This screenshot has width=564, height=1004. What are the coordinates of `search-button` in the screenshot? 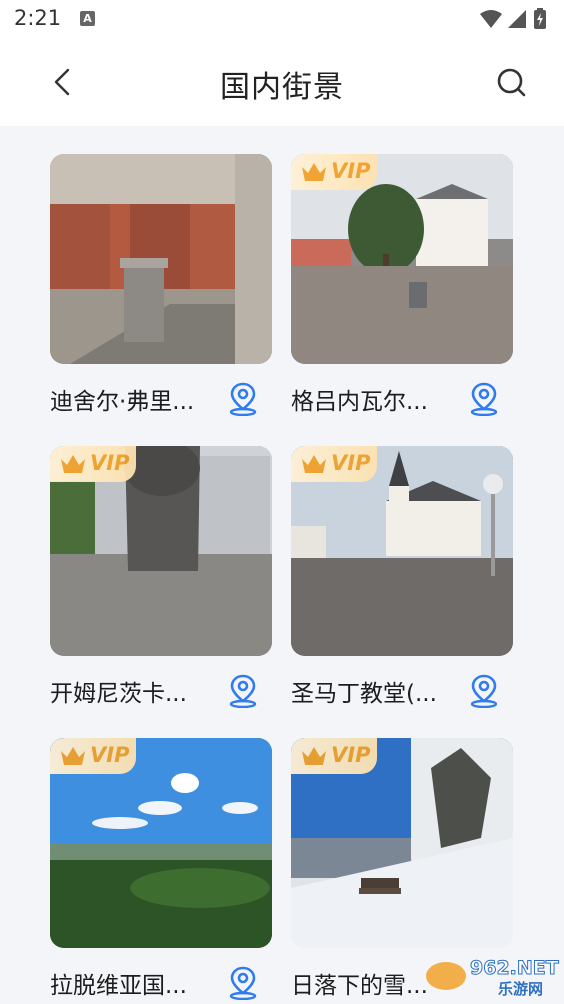 It's located at (512, 82).